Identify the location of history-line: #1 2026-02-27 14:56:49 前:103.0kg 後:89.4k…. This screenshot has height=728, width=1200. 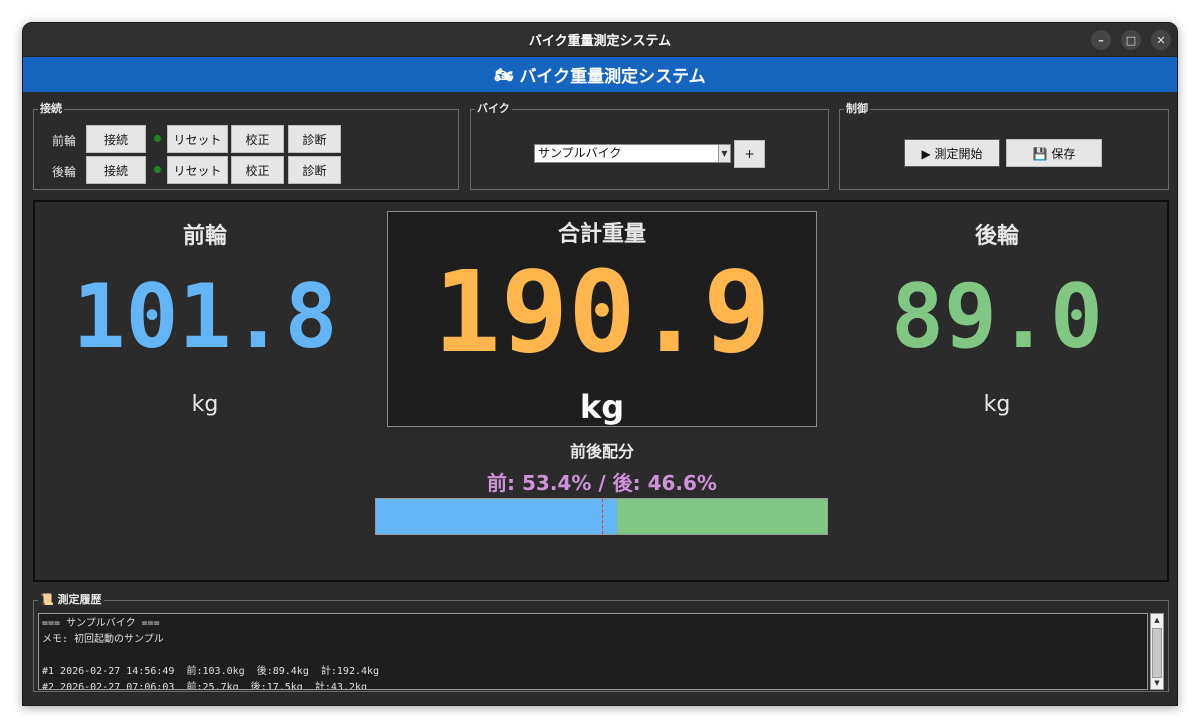
(211, 671).